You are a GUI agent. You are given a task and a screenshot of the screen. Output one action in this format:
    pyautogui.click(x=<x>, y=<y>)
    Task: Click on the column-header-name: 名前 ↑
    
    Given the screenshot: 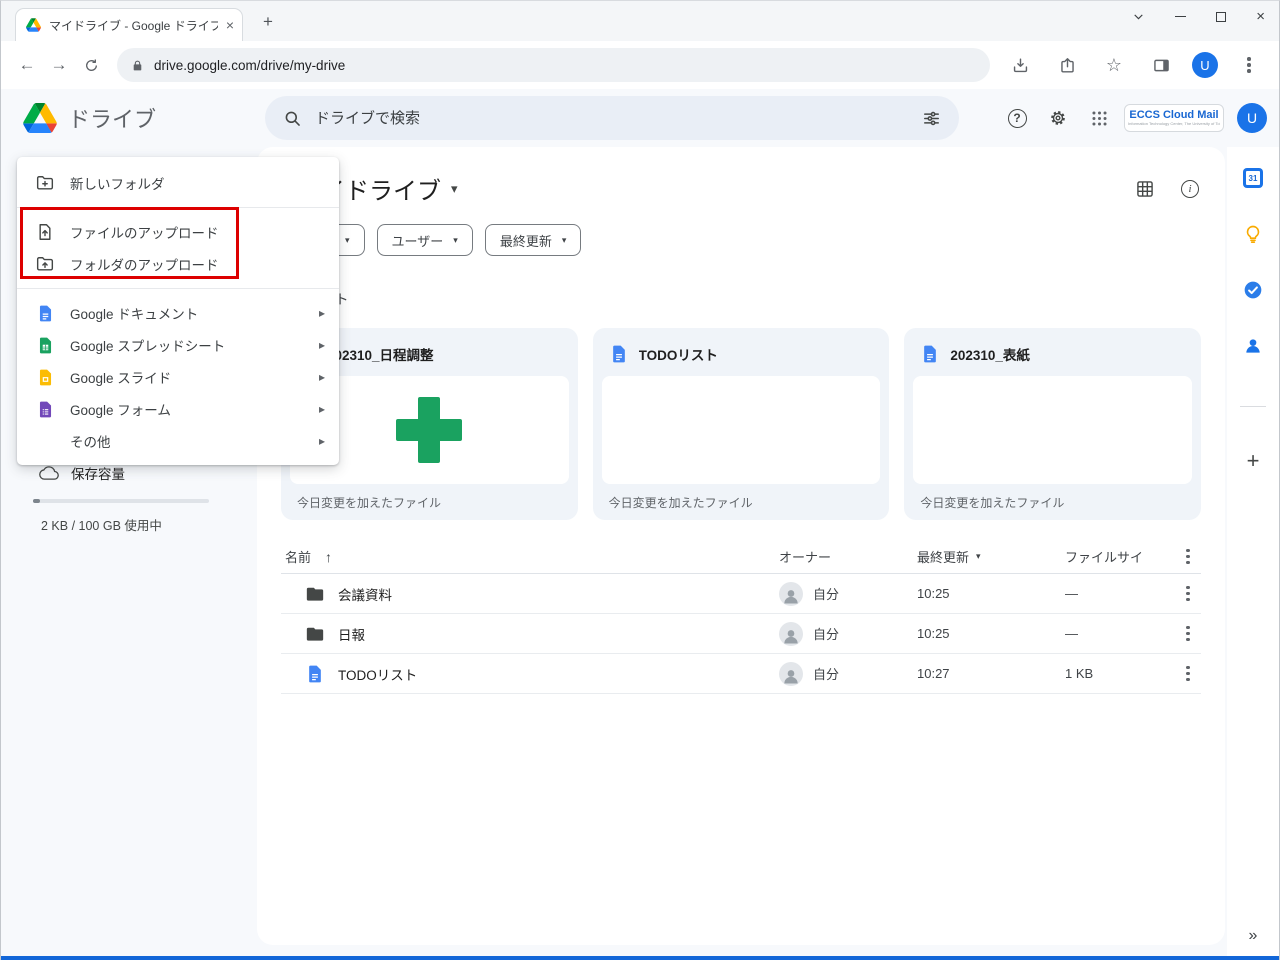 What is the action you would take?
    pyautogui.click(x=530, y=556)
    